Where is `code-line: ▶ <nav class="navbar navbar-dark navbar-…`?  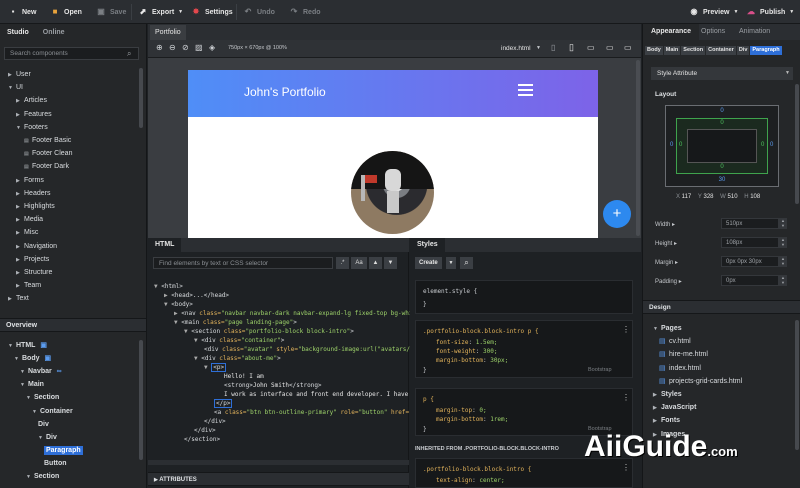 code-line: ▶ <nav class="navbar navbar-dark navbar-… is located at coordinates (294, 313).